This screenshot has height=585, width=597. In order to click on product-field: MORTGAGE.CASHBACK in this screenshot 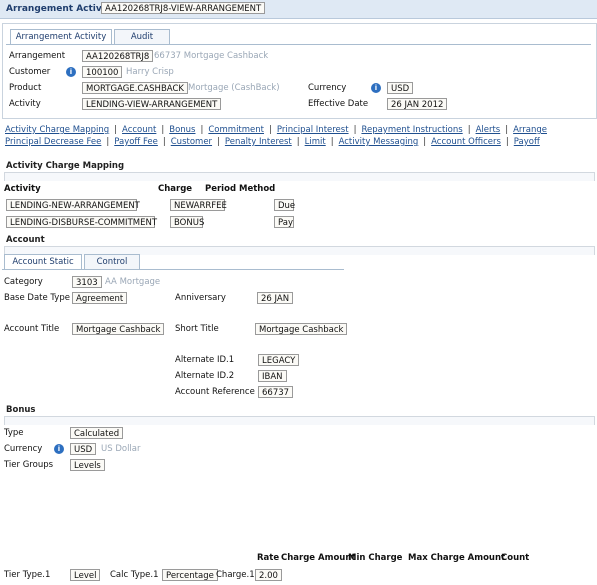, I will do `click(135, 88)`.